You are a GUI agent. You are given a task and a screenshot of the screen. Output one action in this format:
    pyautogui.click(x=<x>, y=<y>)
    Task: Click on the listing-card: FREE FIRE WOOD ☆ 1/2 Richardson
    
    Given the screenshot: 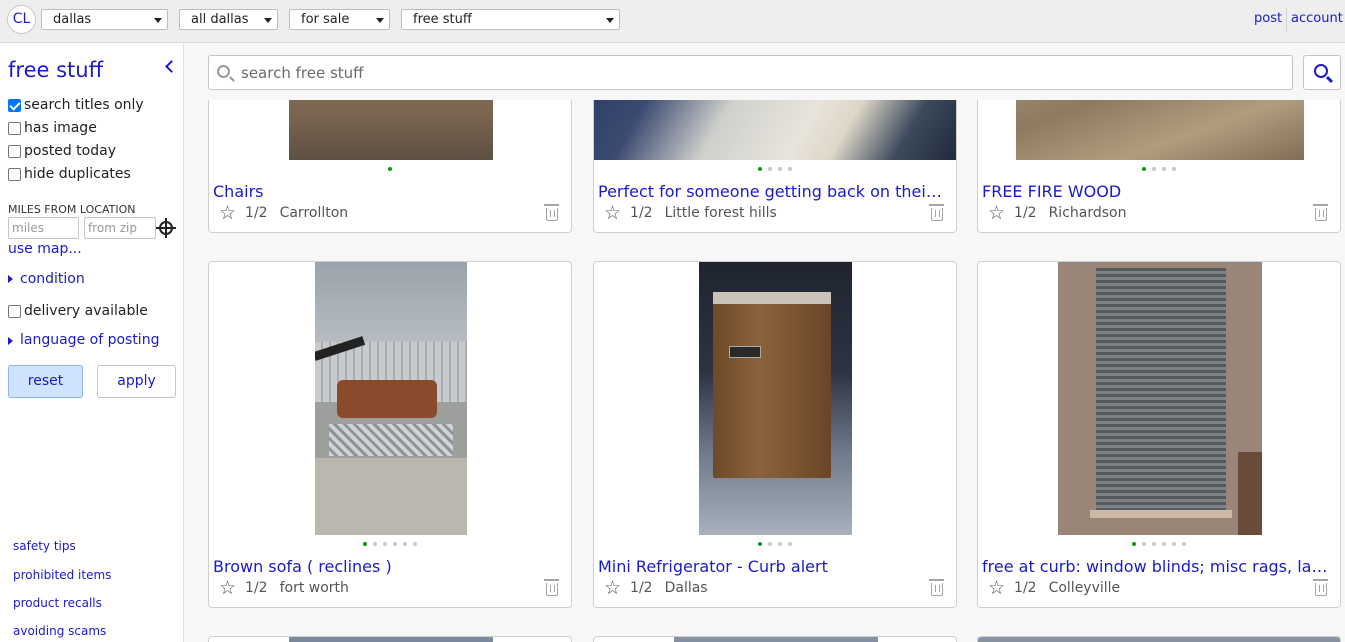 What is the action you would take?
    pyautogui.click(x=1159, y=166)
    